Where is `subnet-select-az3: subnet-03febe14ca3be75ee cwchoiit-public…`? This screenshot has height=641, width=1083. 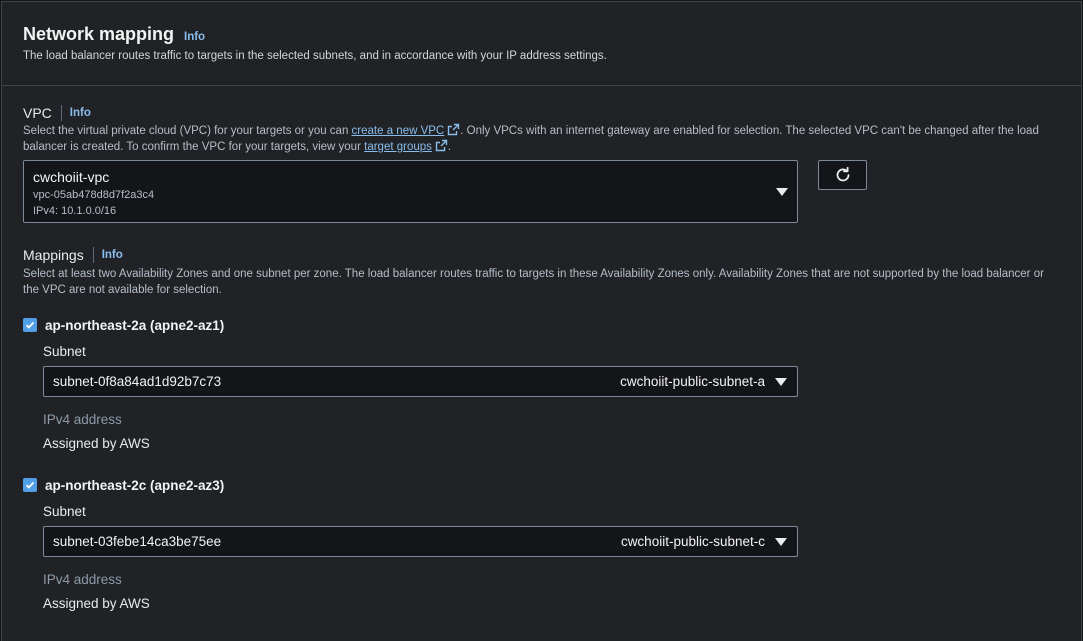 subnet-select-az3: subnet-03febe14ca3be75ee cwchoiit-public… is located at coordinates (420, 541).